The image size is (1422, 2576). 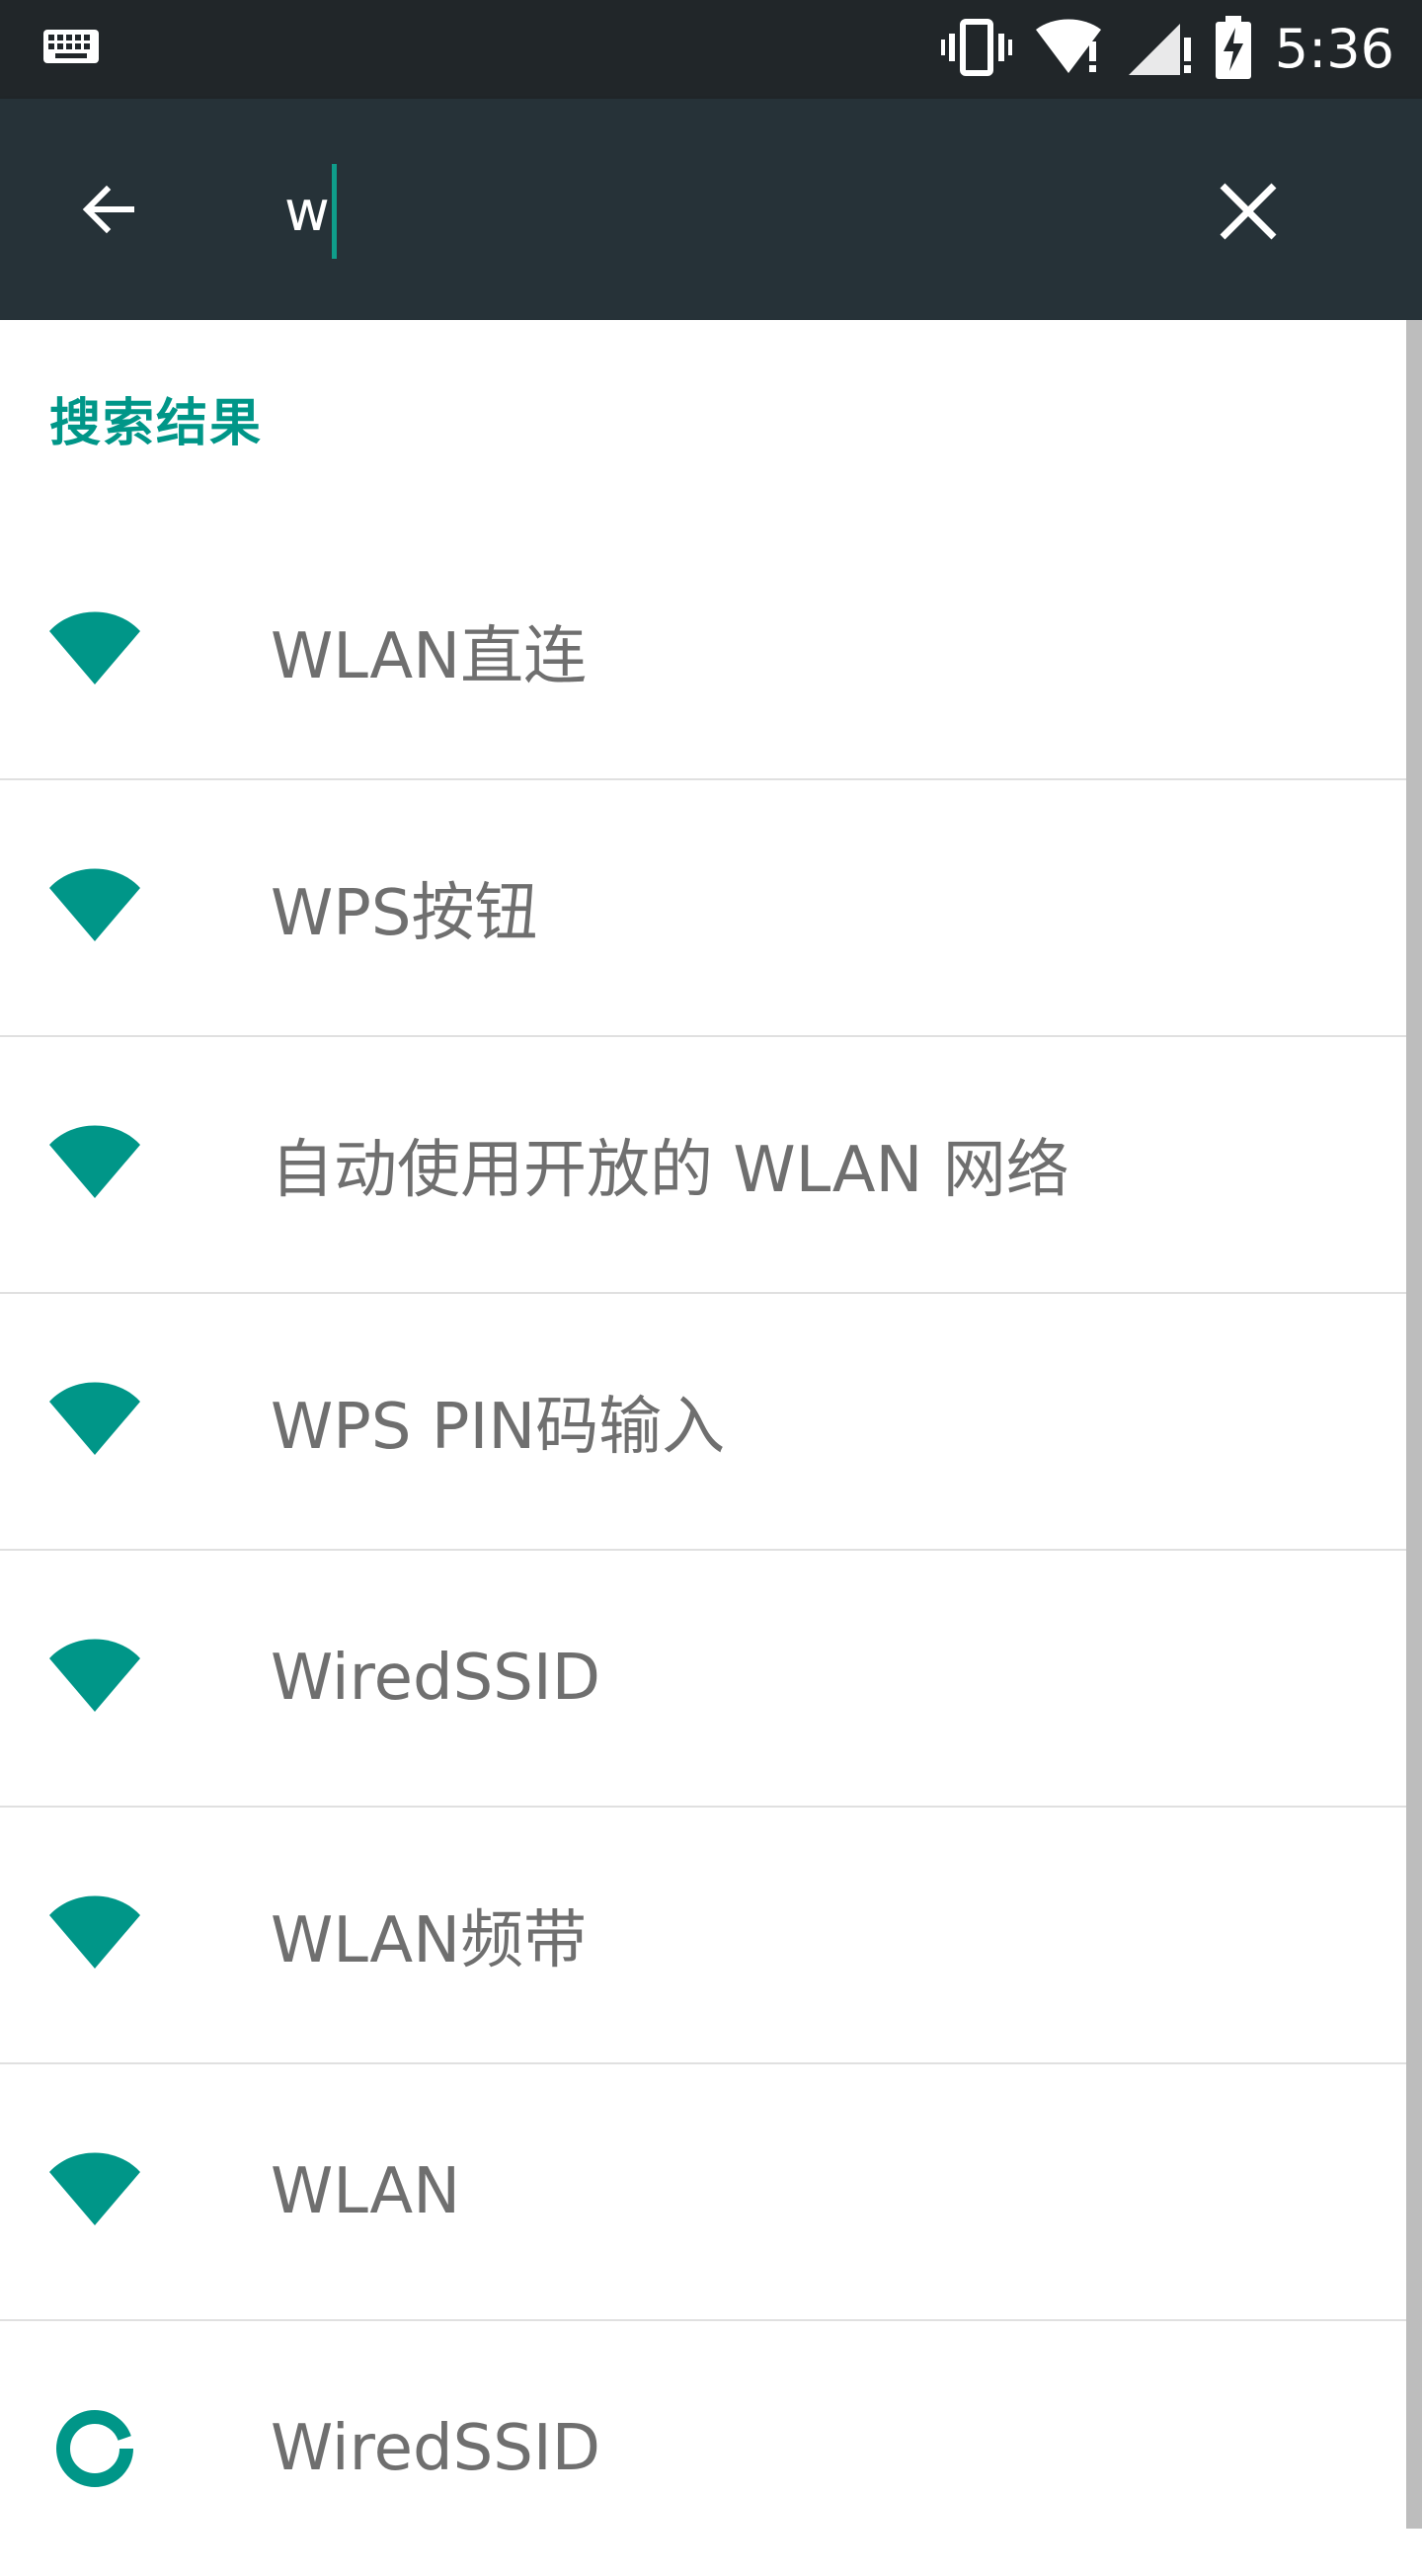 I want to click on keyboard-icon, so click(x=71, y=48).